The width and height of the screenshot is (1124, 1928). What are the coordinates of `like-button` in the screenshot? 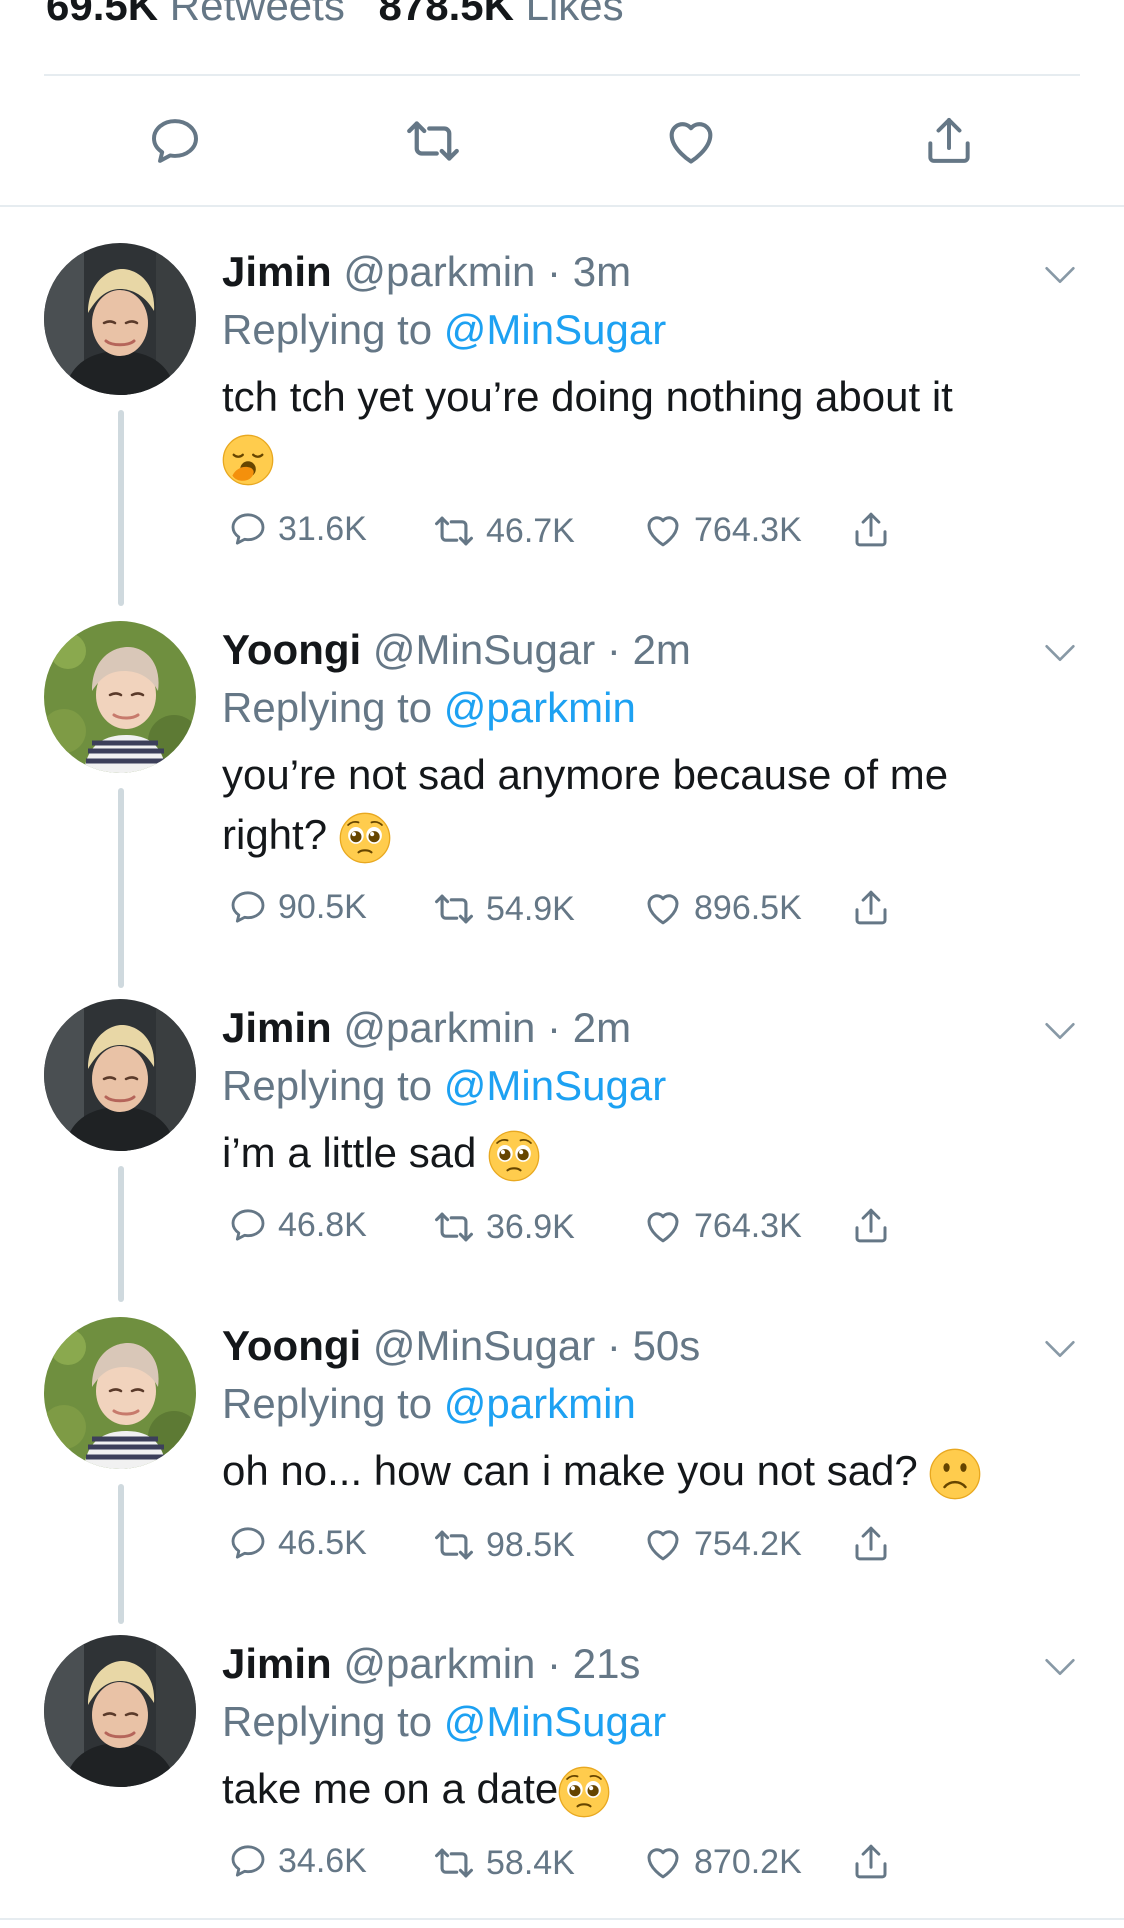 It's located at (691, 141).